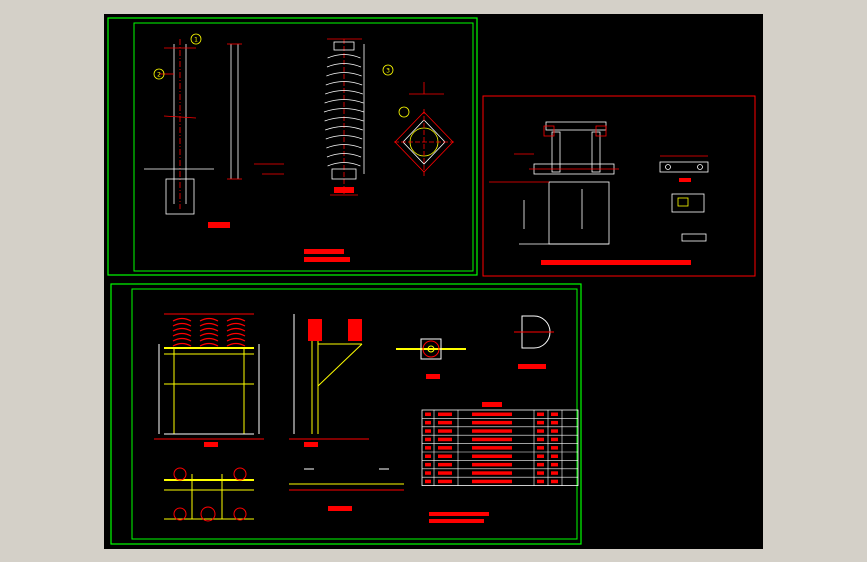  Describe the element at coordinates (209, 376) in the screenshot. I see `frame-front-elevation` at that location.